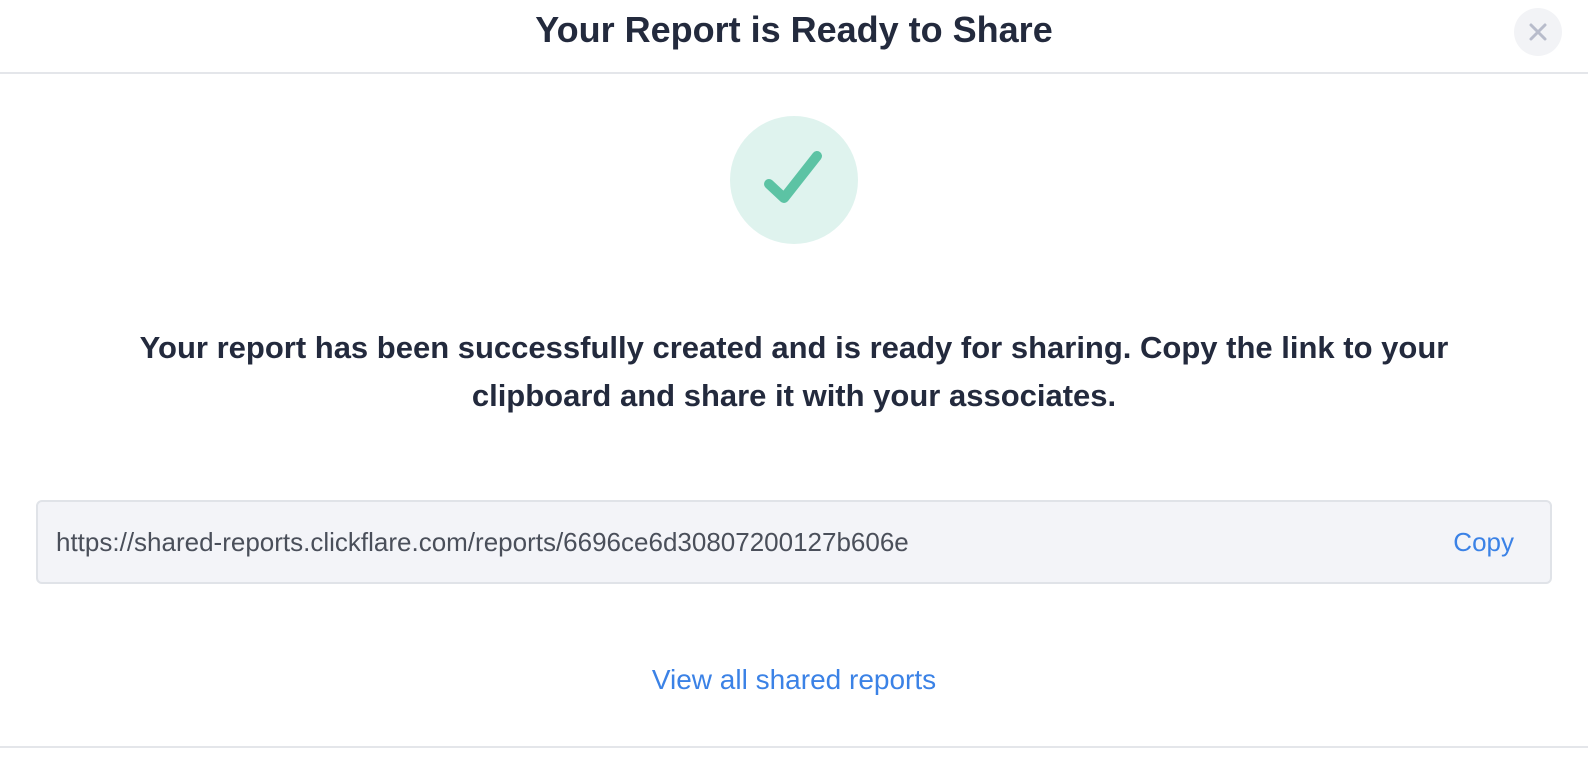 Image resolution: width=1588 pixels, height=776 pixels. Describe the element at coordinates (1483, 542) in the screenshot. I see `copy-button: Copy` at that location.